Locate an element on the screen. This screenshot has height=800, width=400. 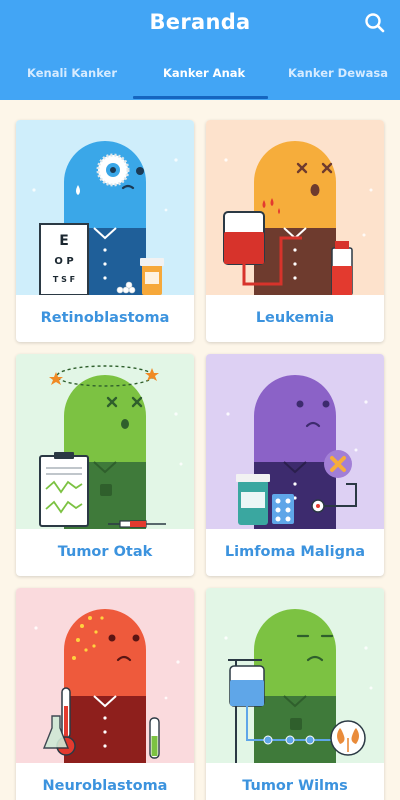
card-tumor-wilms: Tumor Wilms is located at coordinates (295, 694).